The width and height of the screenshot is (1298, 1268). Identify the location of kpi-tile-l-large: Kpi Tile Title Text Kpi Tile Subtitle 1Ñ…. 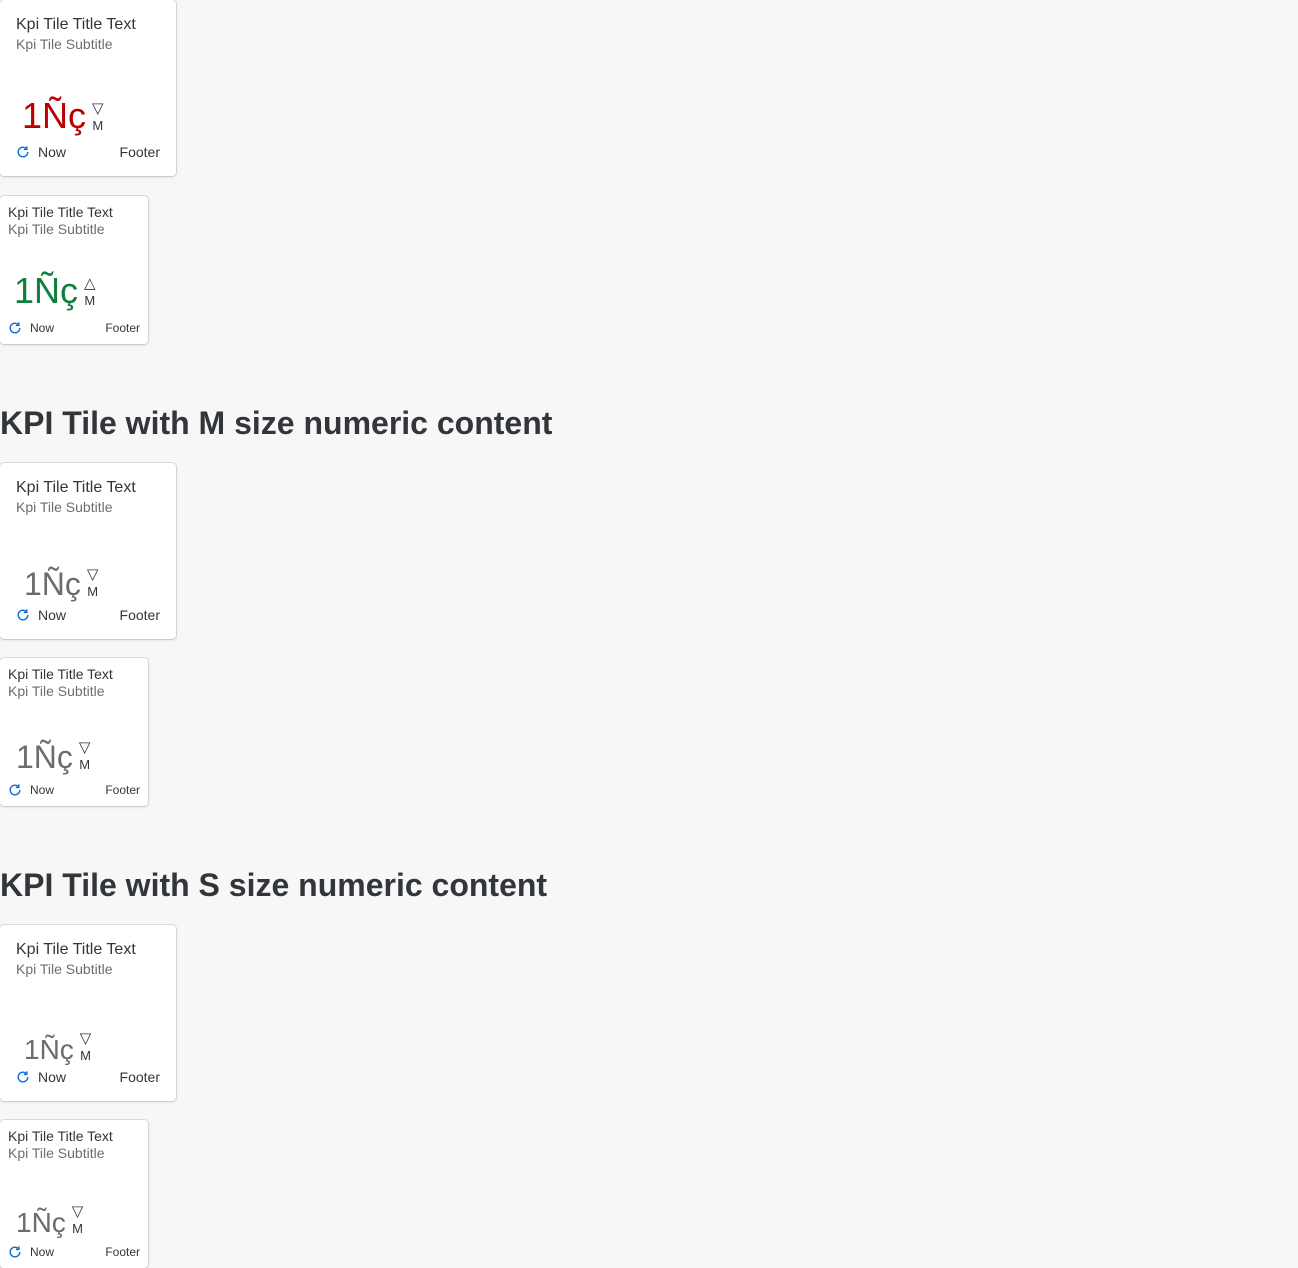
(88, 88).